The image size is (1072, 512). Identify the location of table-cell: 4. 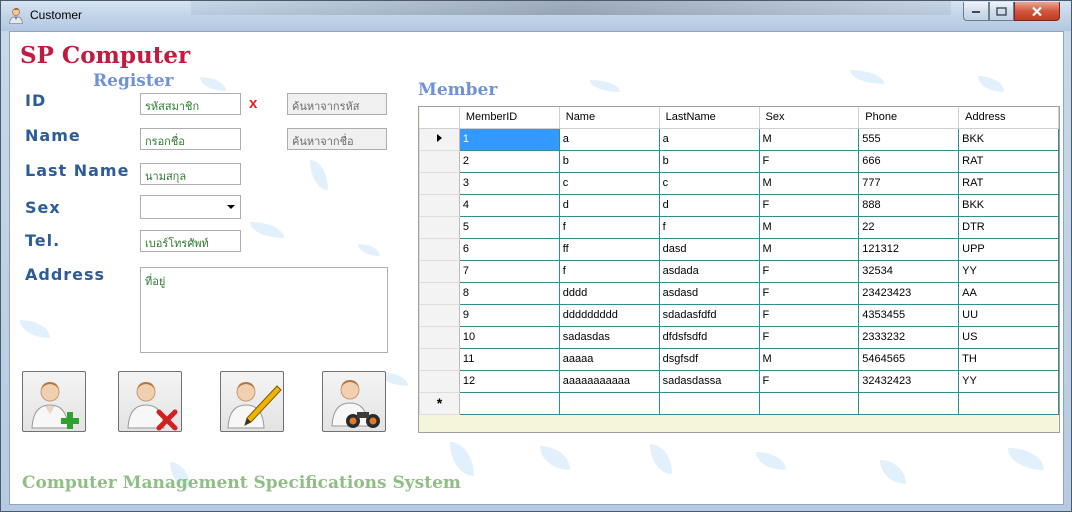
(509, 205).